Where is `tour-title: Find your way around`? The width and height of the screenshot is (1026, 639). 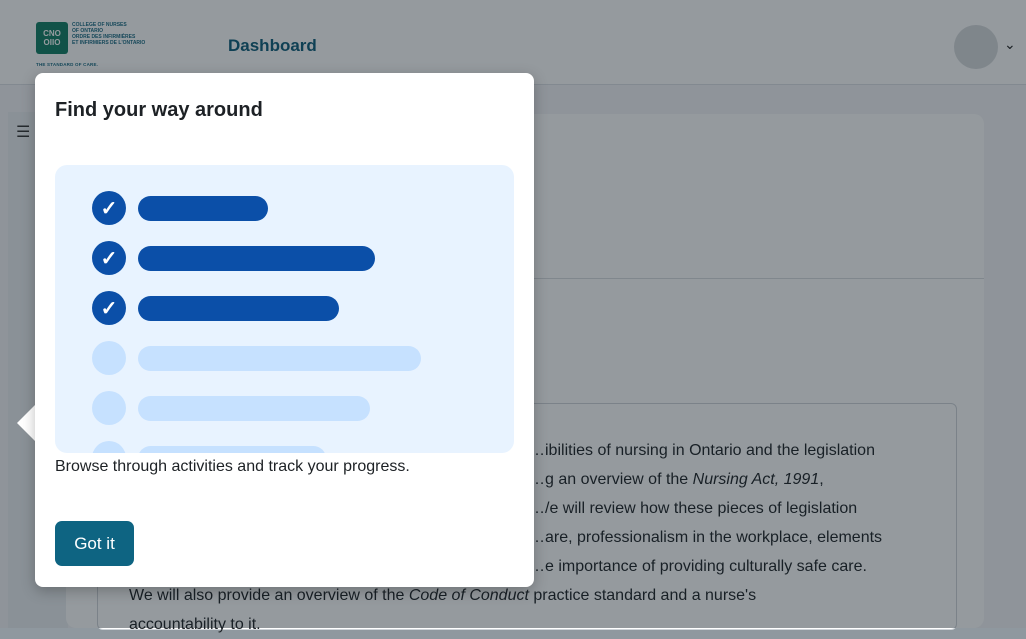 tour-title: Find your way around is located at coordinates (159, 110).